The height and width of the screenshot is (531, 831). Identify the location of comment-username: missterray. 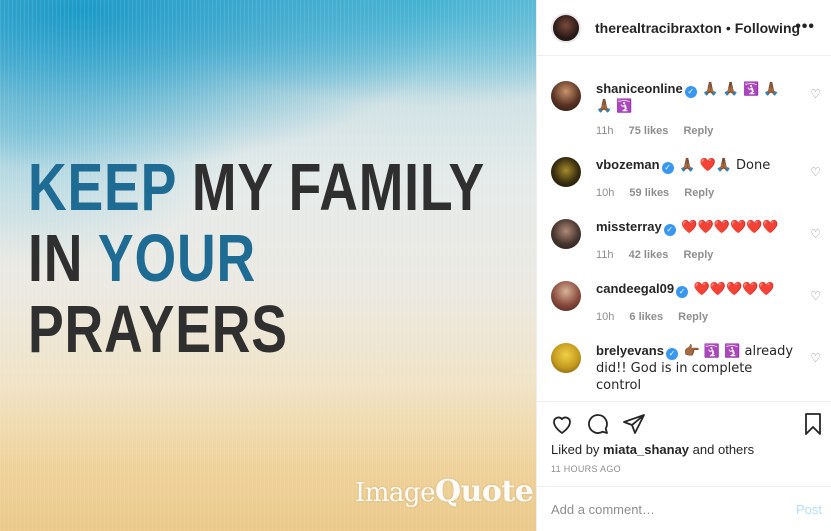
(629, 226).